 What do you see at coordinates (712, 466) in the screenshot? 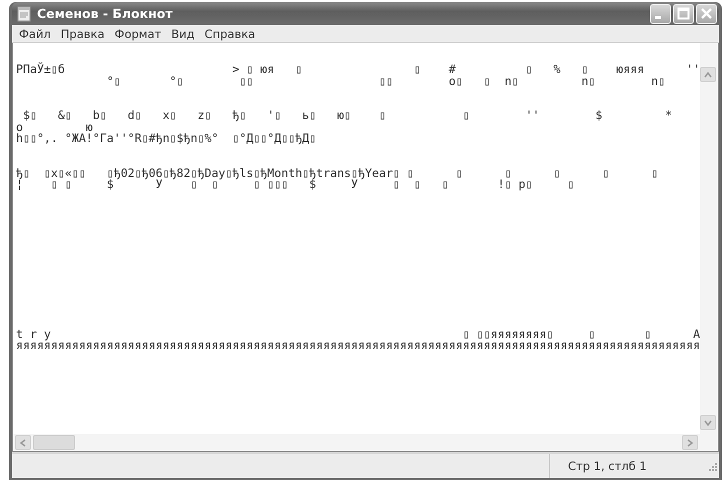
I see `resize-grip-icon` at bounding box center [712, 466].